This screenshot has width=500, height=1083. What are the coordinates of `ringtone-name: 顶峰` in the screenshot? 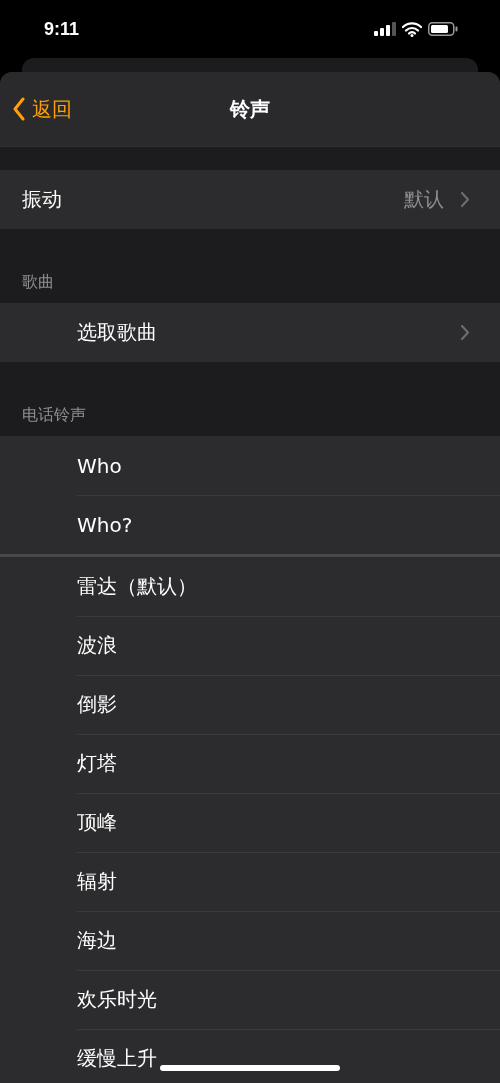 It's located at (97, 822).